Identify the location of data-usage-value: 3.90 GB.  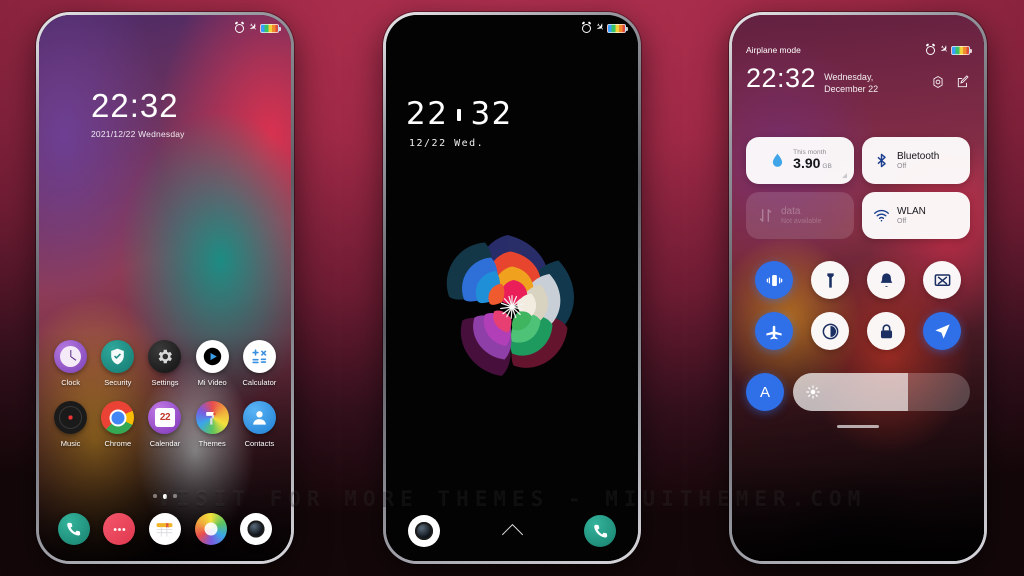
(812, 163).